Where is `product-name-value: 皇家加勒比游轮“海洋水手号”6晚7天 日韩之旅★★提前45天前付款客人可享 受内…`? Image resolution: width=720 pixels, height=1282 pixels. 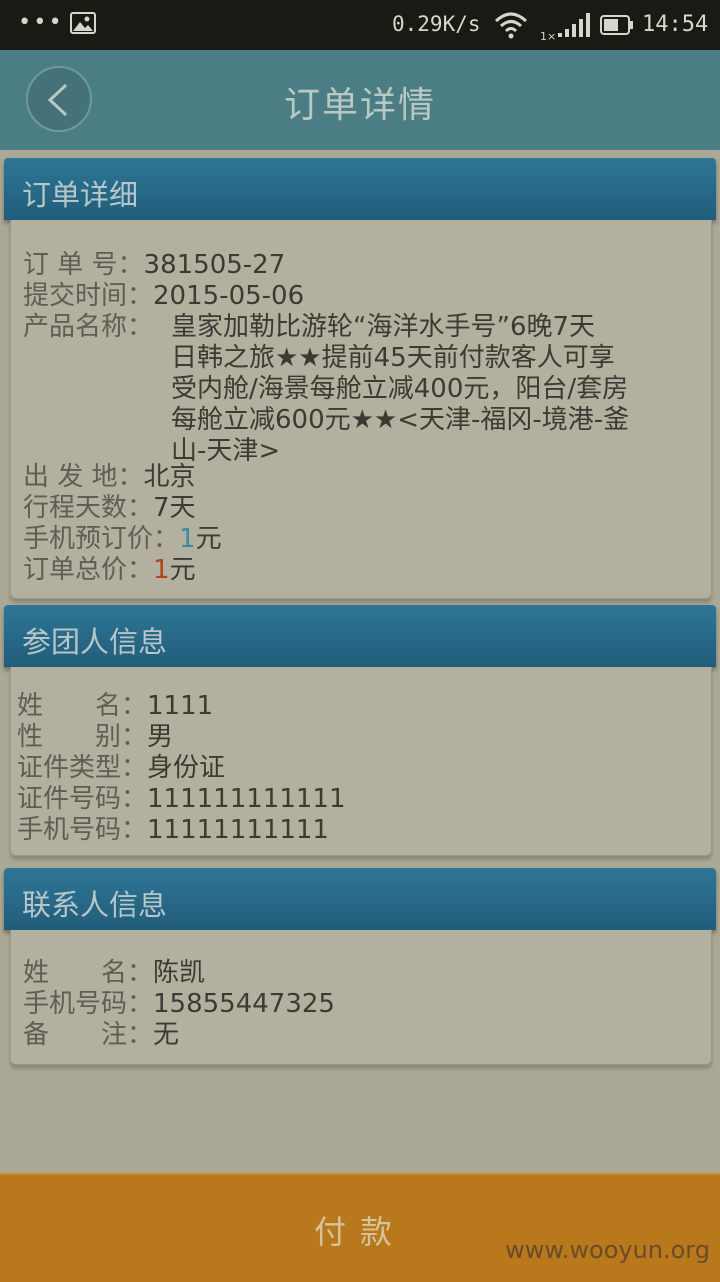 product-name-value: 皇家加勒比游轮“海洋水手号”6晚7天 日韩之旅★★提前45天前付款客人可享 受内… is located at coordinates (400, 389).